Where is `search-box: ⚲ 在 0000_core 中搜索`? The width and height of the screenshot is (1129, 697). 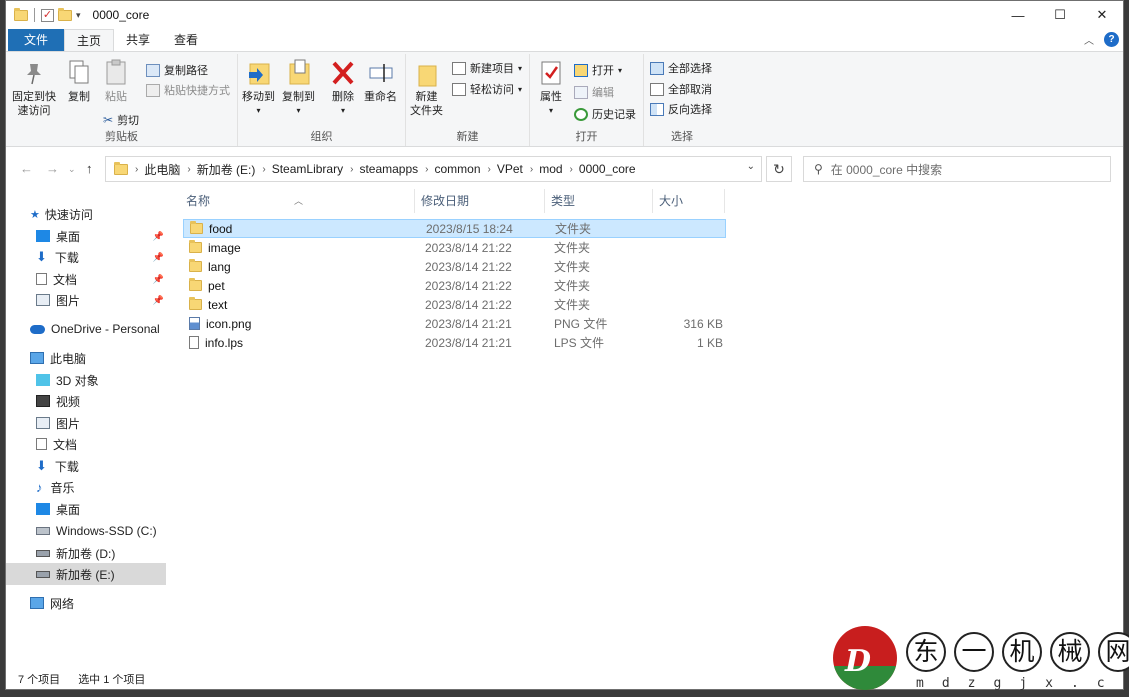 search-box: ⚲ 在 0000_core 中搜索 is located at coordinates (957, 169).